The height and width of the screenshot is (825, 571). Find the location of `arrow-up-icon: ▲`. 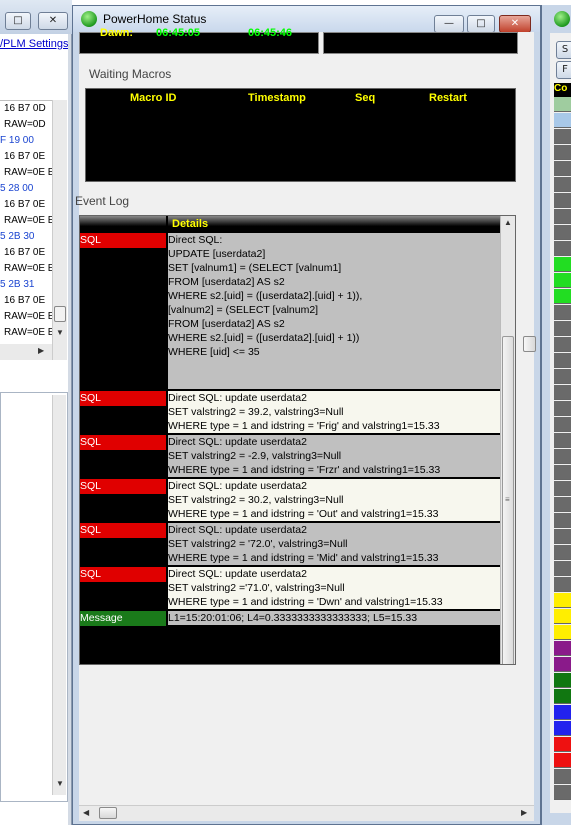

arrow-up-icon: ▲ is located at coordinates (508, 222).